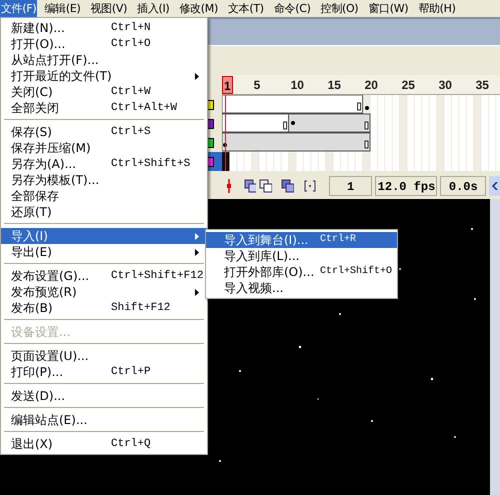 This screenshot has height=495, width=500. What do you see at coordinates (32, 92) in the screenshot?
I see `menu-item-label: 关闭(C)` at bounding box center [32, 92].